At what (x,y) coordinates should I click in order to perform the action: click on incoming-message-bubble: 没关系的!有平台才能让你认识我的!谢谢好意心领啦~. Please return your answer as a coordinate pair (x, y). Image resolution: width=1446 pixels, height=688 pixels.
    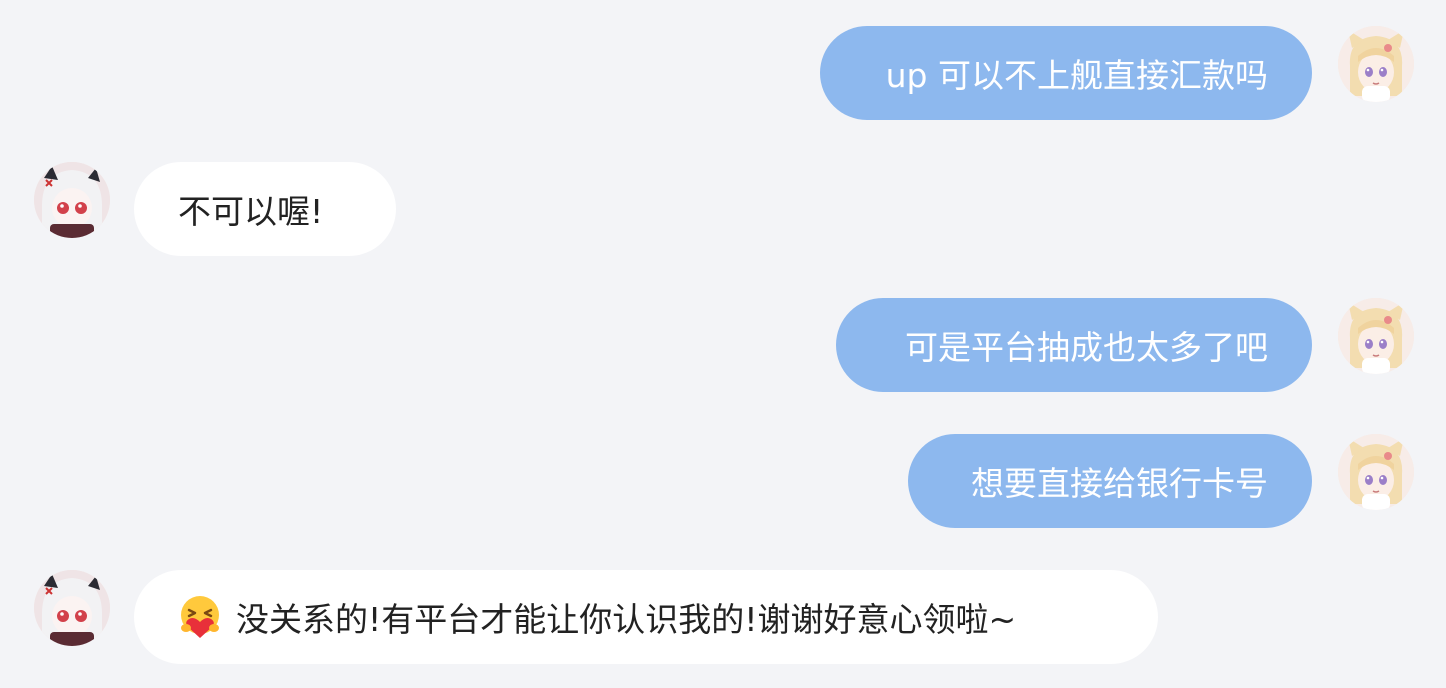
    Looking at the image, I should click on (646, 617).